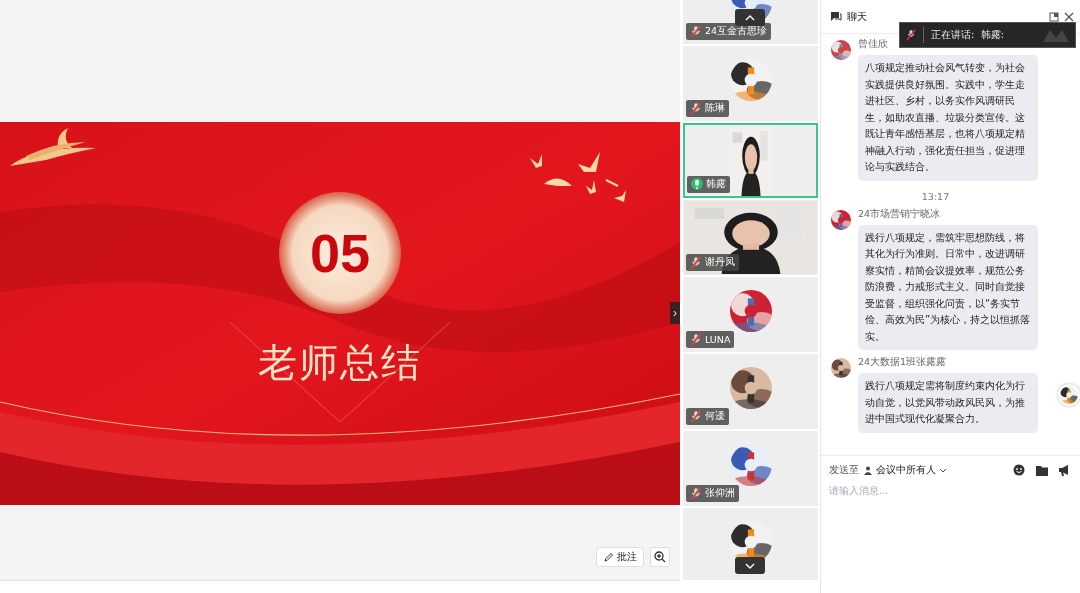 This screenshot has height=593, width=1080. Describe the element at coordinates (857, 16) in the screenshot. I see `panel-title: 聊天` at that location.